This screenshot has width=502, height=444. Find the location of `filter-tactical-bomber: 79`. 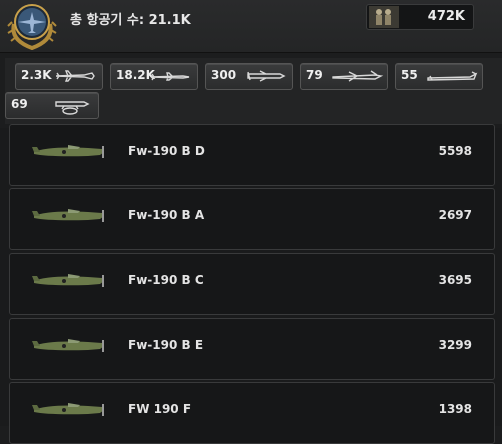

filter-tactical-bomber: 79 is located at coordinates (344, 76).